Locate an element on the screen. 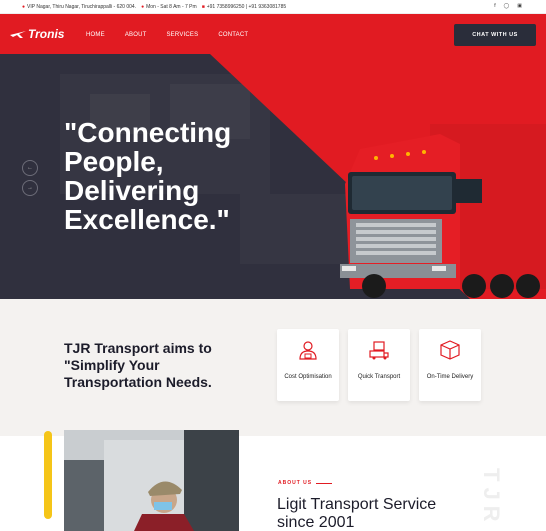 The width and height of the screenshot is (546, 531). hours-item: ● Mon - Sat 8 Am - 7 Pm is located at coordinates (169, 7).